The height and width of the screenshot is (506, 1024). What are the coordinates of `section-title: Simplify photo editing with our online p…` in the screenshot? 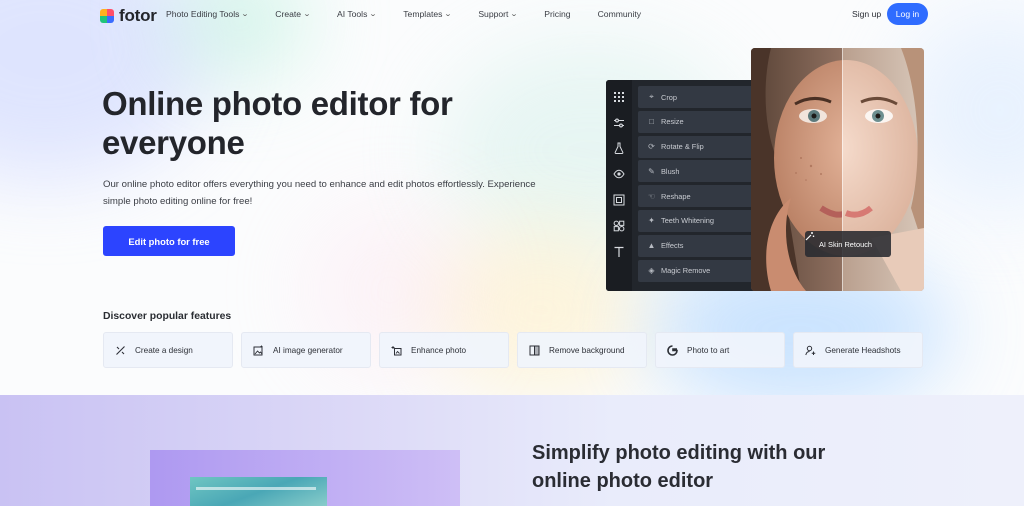 It's located at (679, 467).